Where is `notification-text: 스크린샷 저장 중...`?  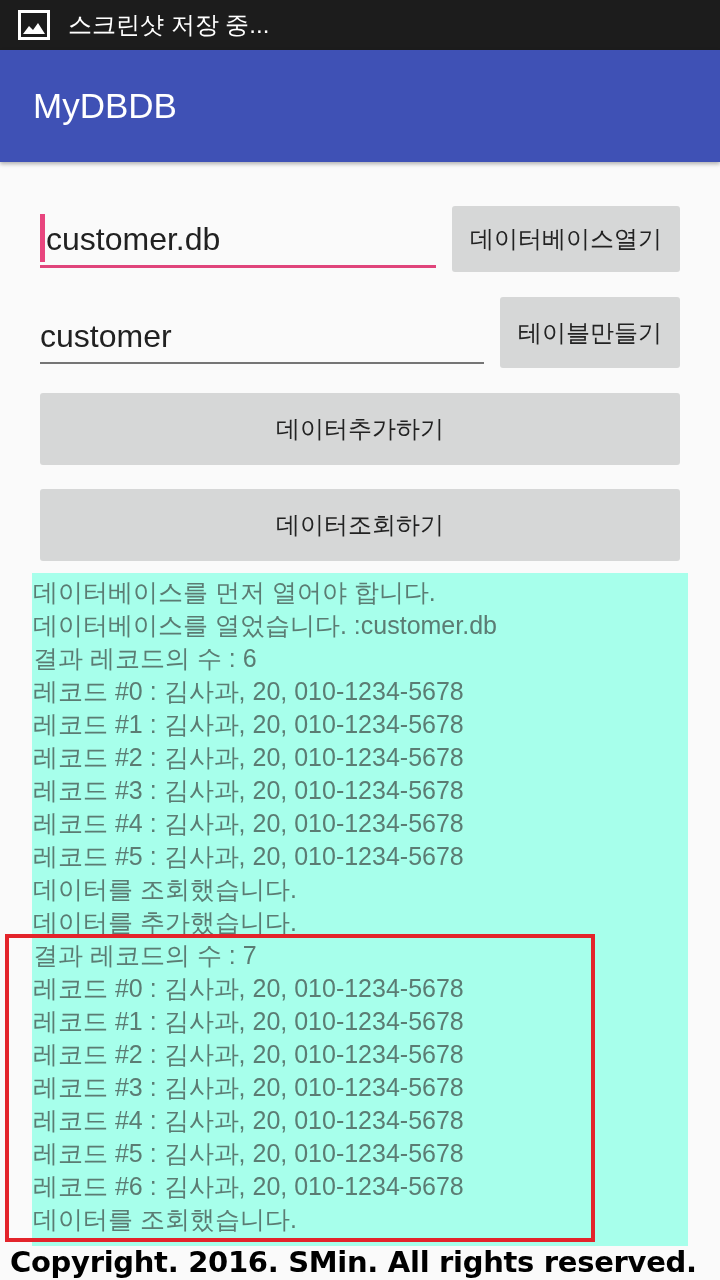 notification-text: 스크린샷 저장 중... is located at coordinates (169, 25).